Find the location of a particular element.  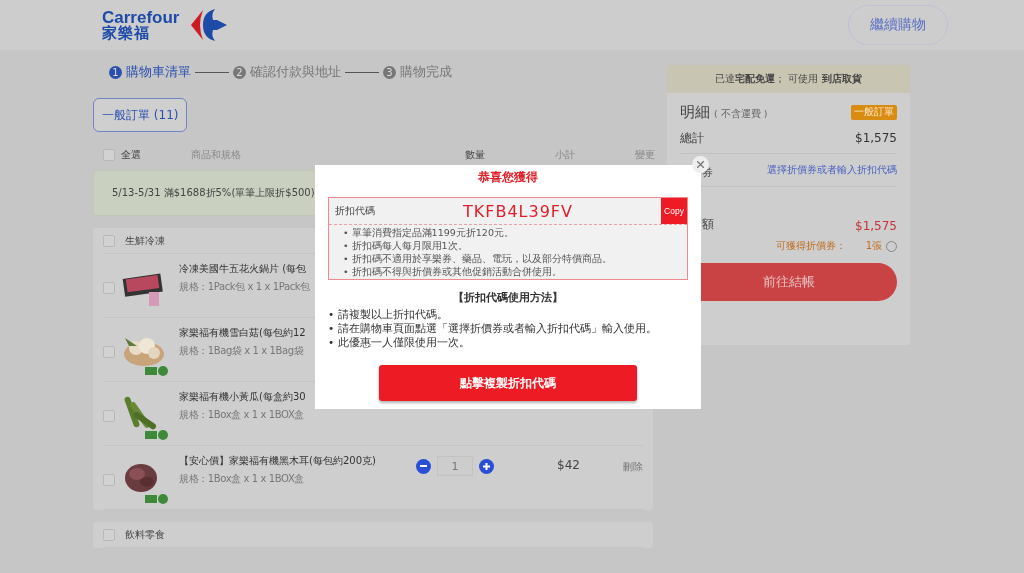

total-label: 總計 is located at coordinates (692, 138).